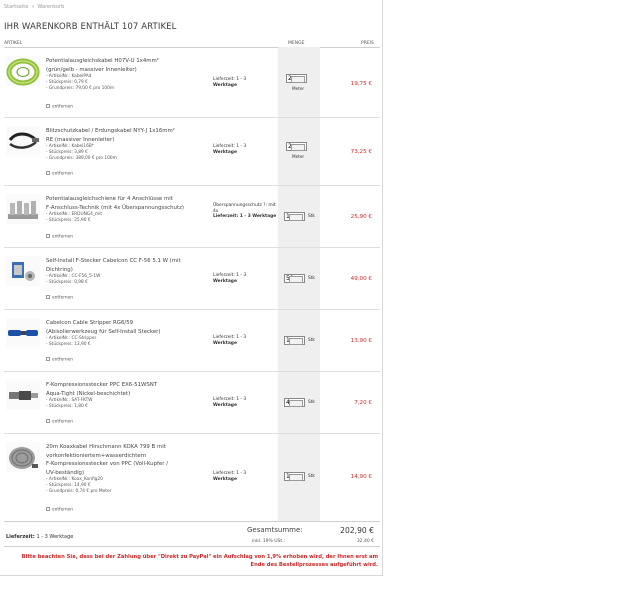 The image size is (630, 603). I want to click on column-header-quantity: MENGE, so click(296, 43).